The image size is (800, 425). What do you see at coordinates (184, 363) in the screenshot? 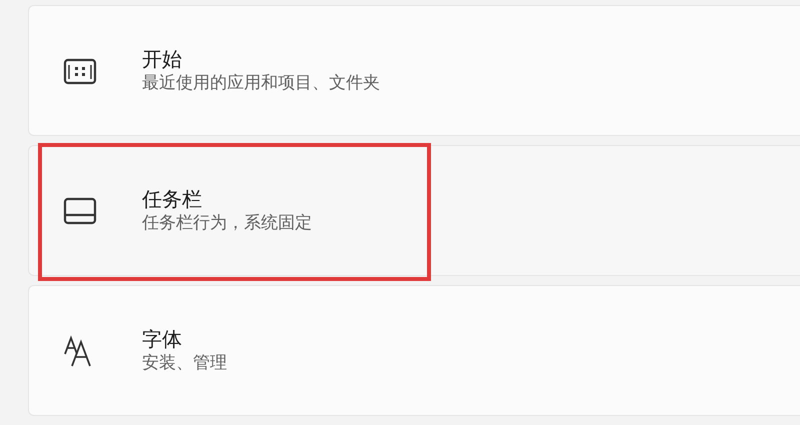
I see `item-description: 安装、管理` at bounding box center [184, 363].